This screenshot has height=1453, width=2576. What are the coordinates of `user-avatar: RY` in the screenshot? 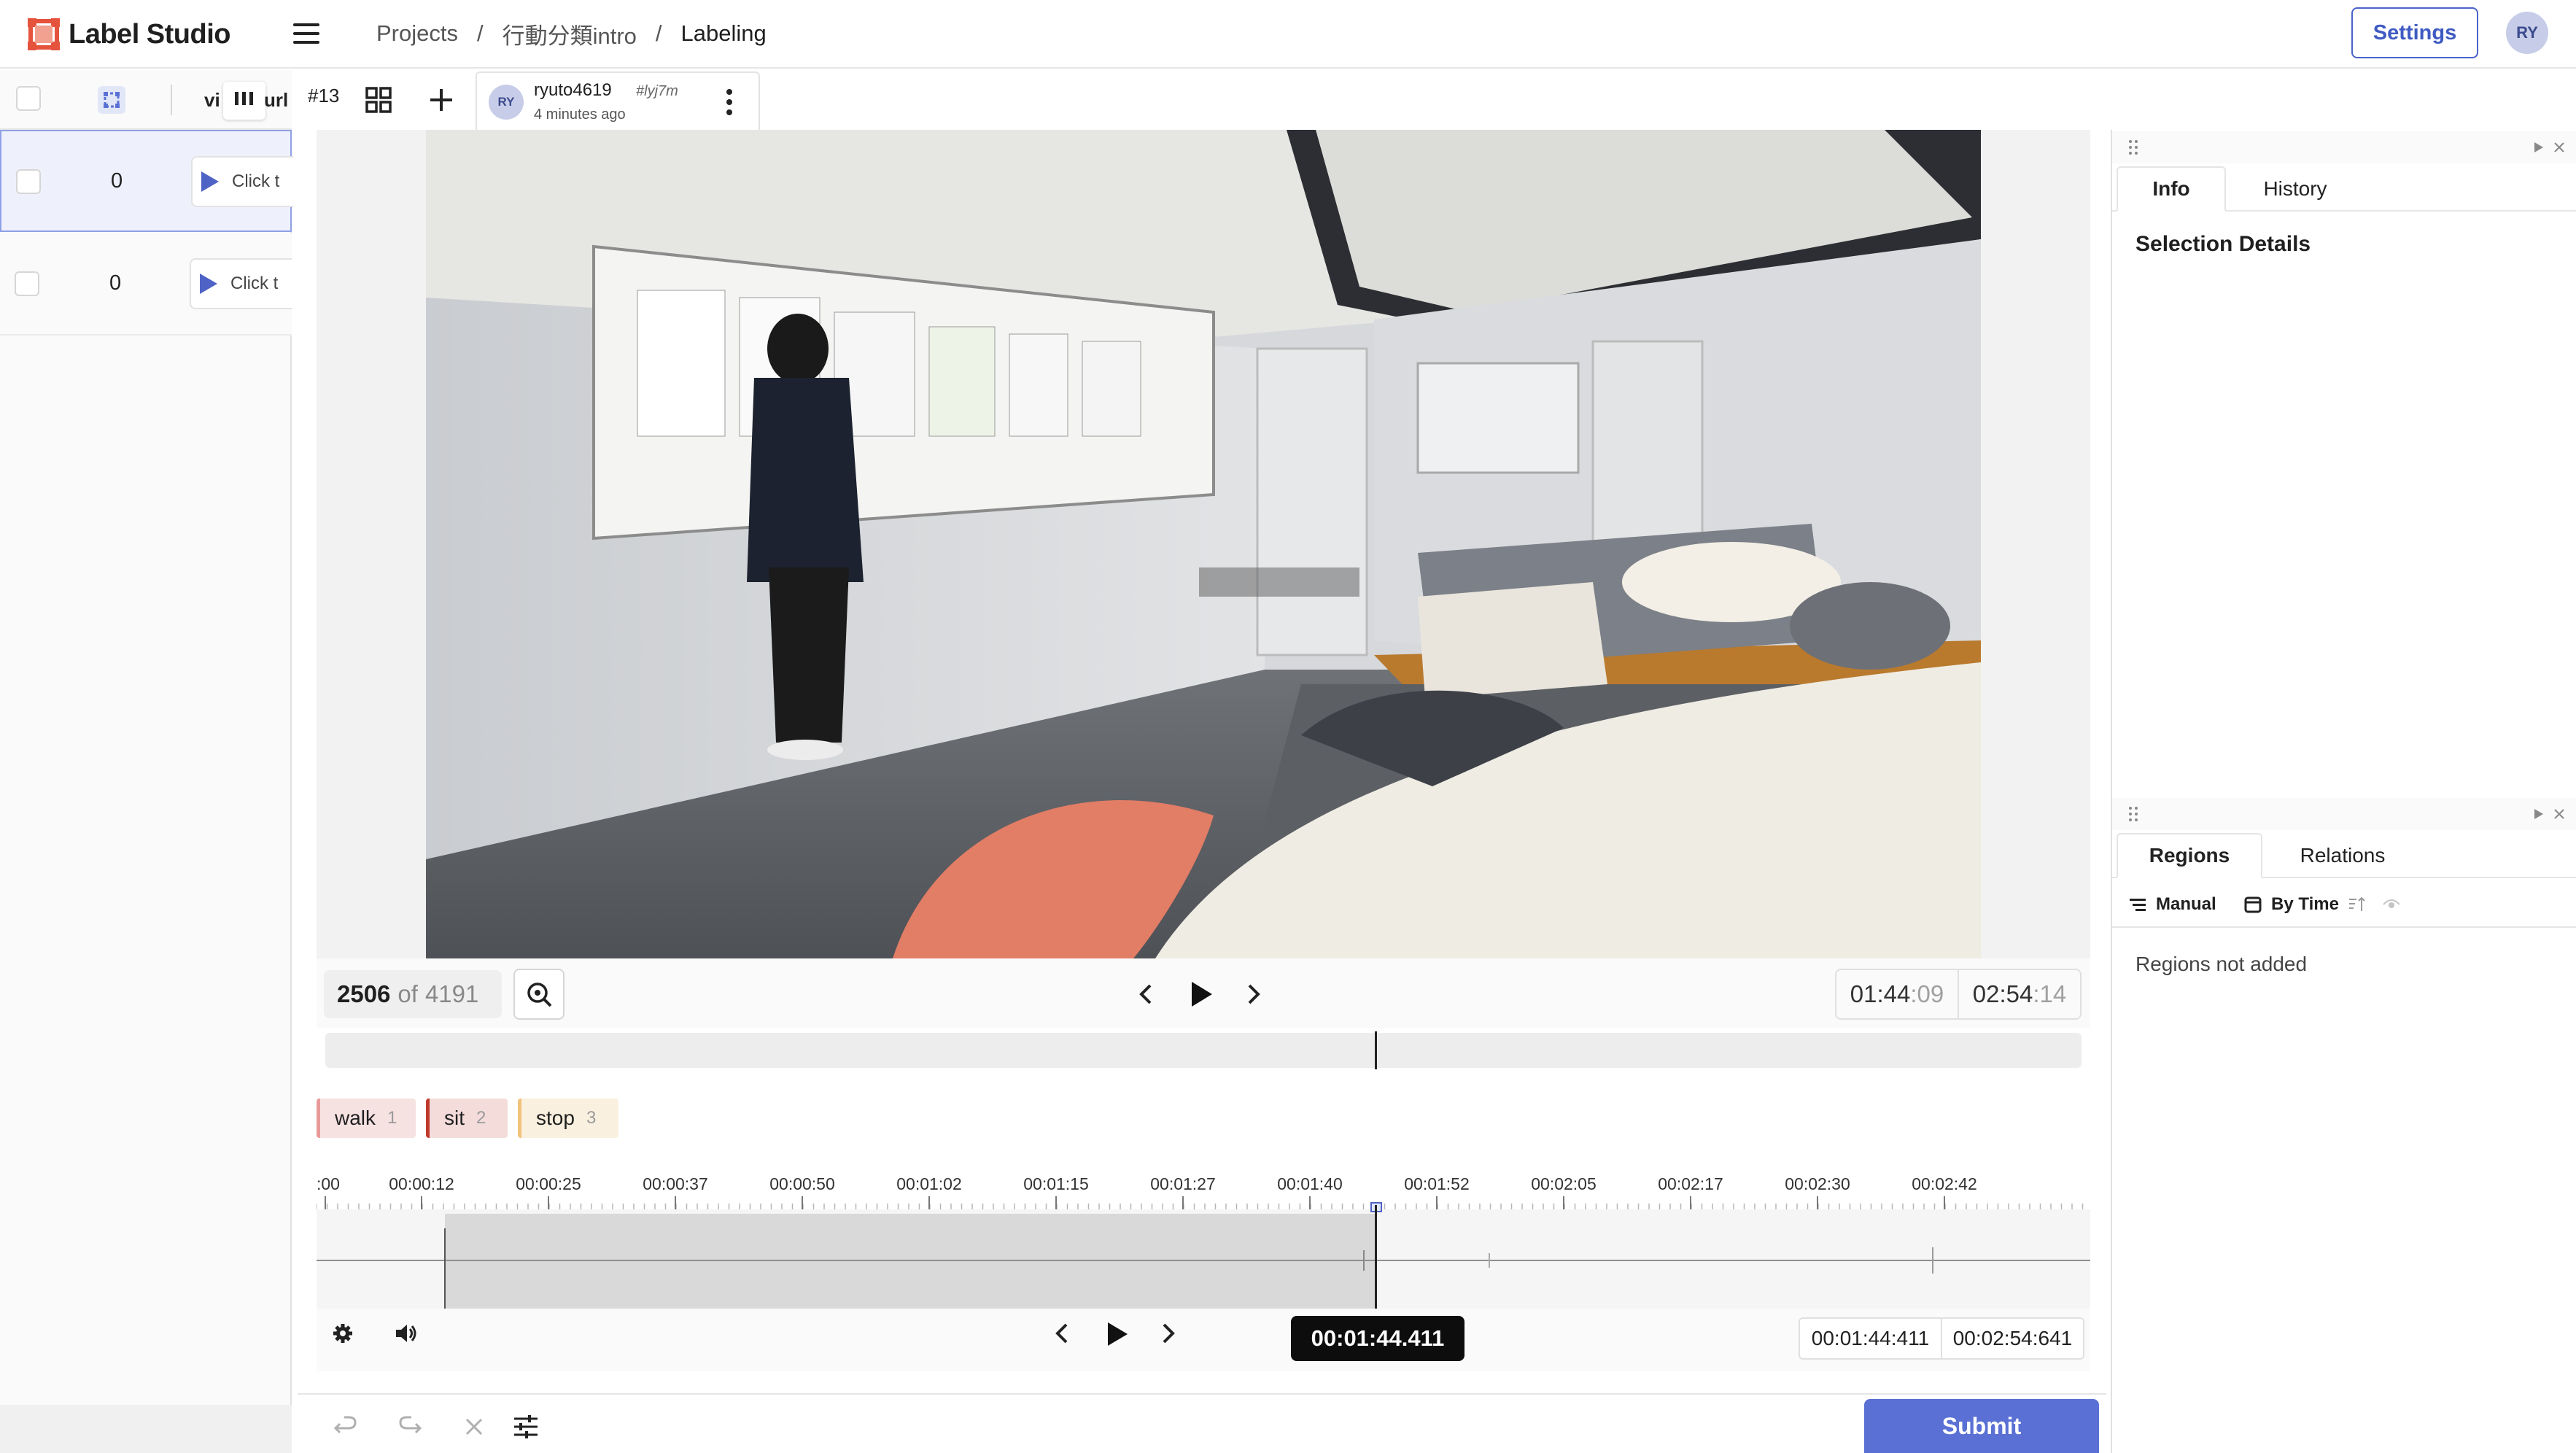 It's located at (2527, 33).